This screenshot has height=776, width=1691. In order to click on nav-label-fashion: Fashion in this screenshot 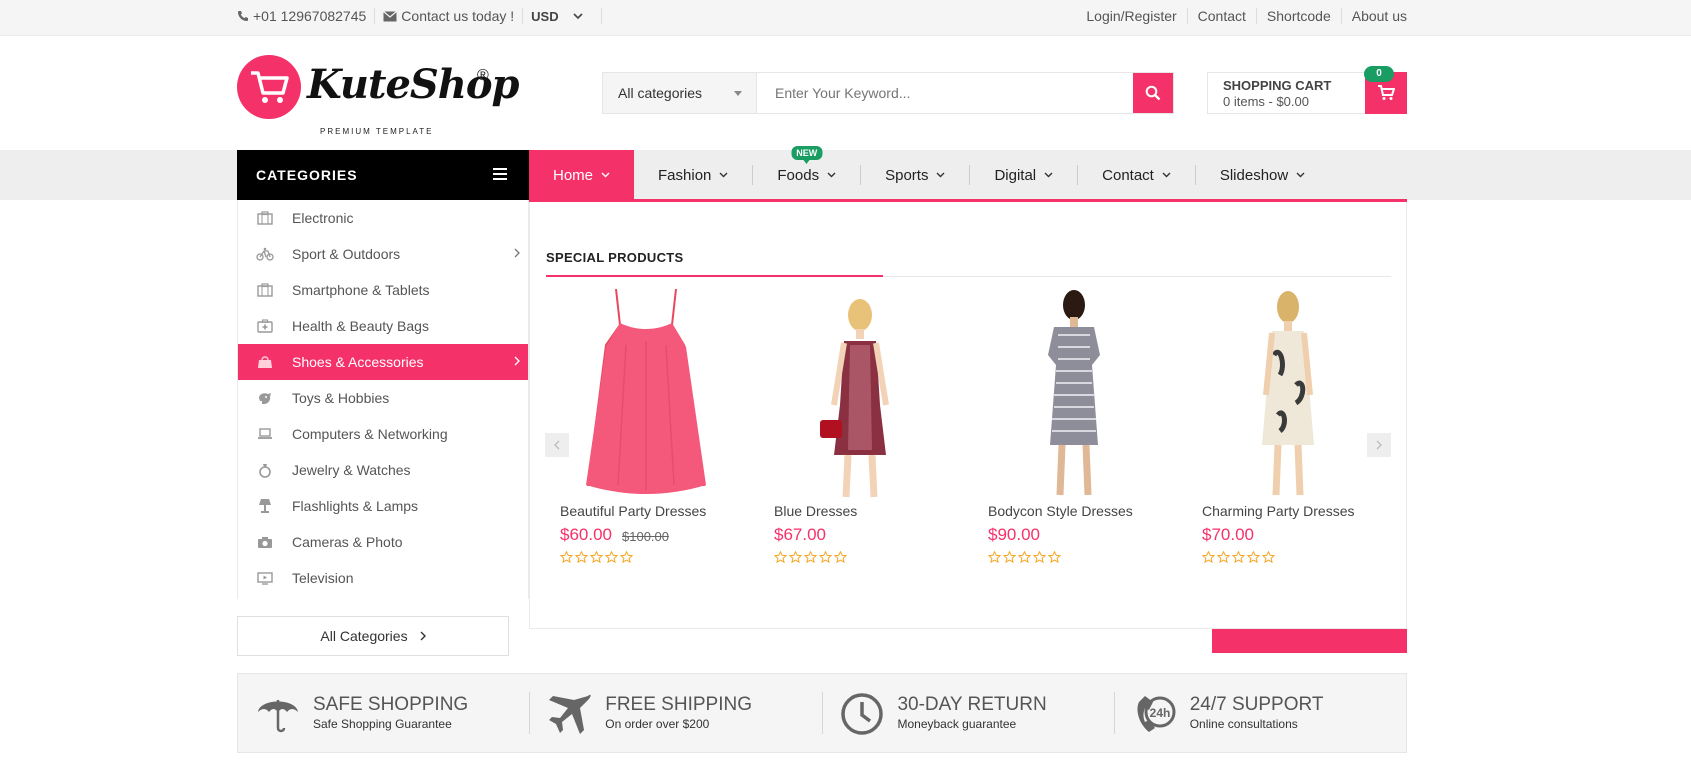, I will do `click(685, 175)`.